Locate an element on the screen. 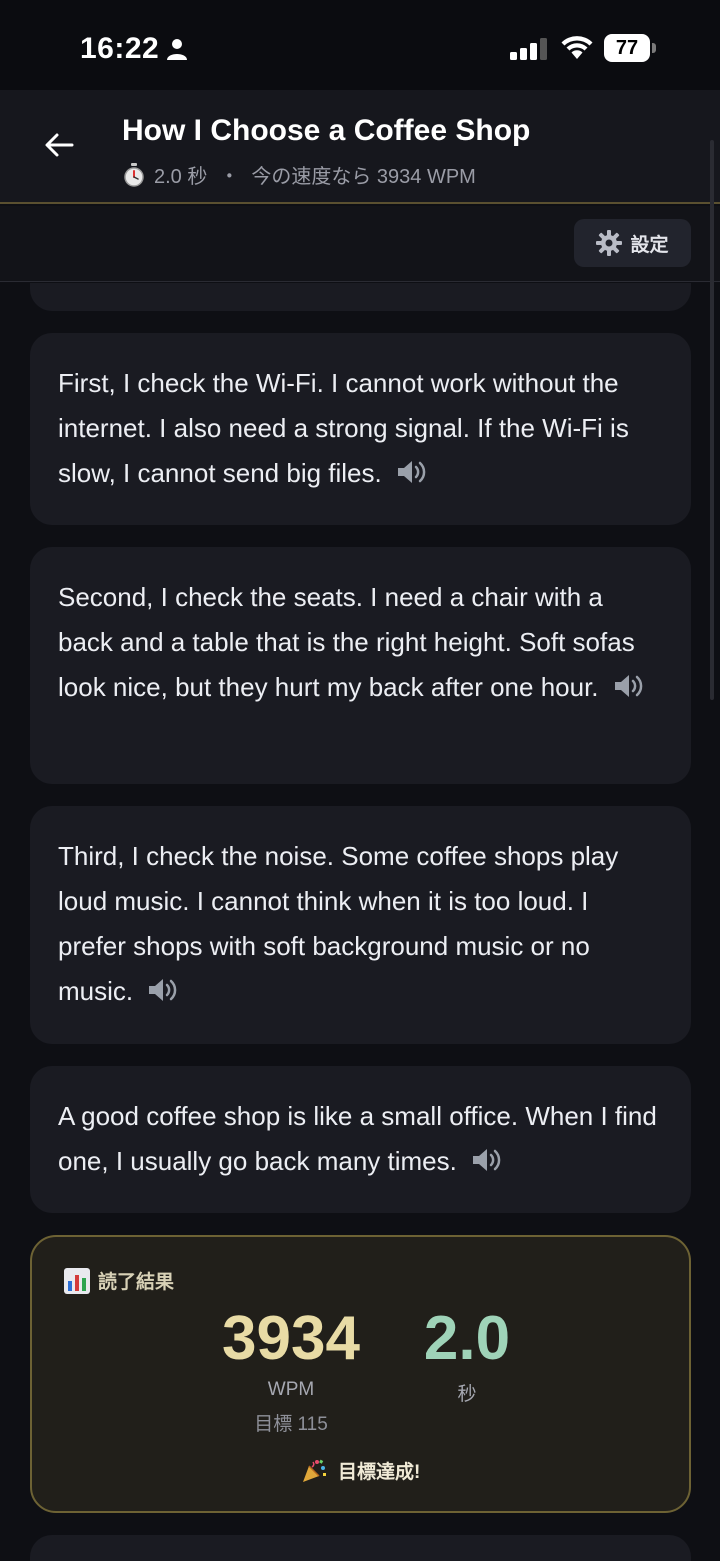 This screenshot has width=720, height=1561. reading-stats: 2.0 秒 ・ 今の速度なら 3934 WPM is located at coordinates (299, 174).